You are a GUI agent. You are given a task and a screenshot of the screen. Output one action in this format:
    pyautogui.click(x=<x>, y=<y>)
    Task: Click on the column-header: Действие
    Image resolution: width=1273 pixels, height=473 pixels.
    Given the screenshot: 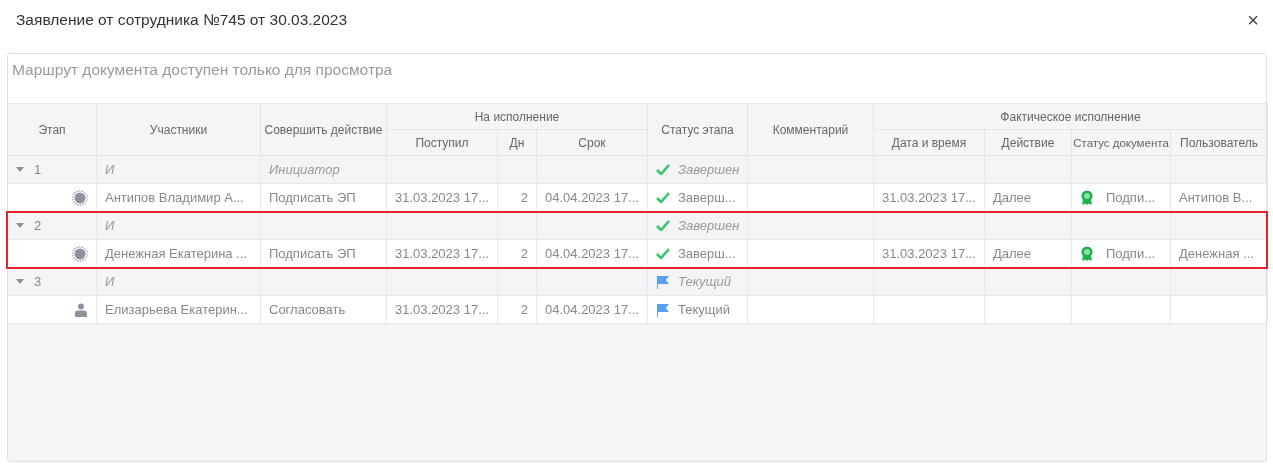 What is the action you would take?
    pyautogui.click(x=1028, y=142)
    